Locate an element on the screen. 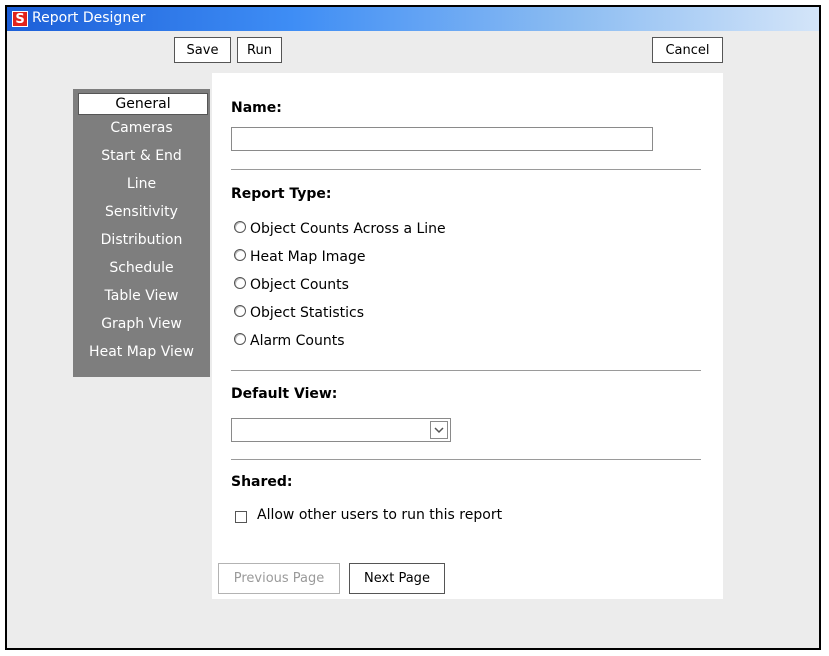 The image size is (829, 656). sidebar-item-start-end: Start & End is located at coordinates (141, 157).